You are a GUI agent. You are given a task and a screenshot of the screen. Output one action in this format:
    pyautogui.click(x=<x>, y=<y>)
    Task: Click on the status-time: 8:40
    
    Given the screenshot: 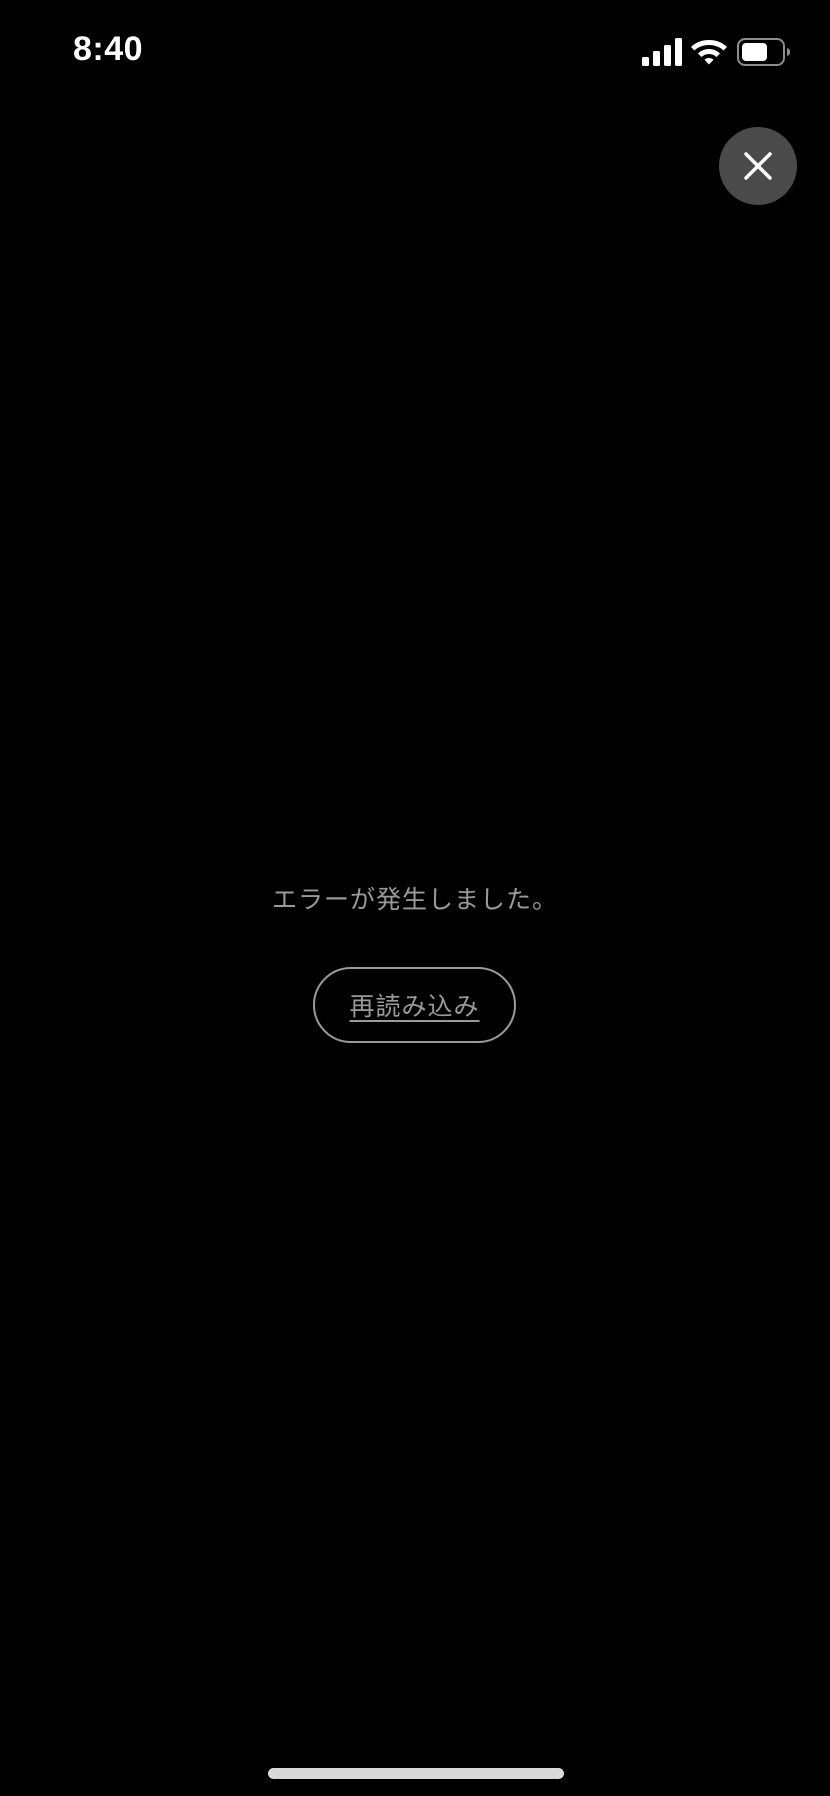 What is the action you would take?
    pyautogui.click(x=108, y=49)
    